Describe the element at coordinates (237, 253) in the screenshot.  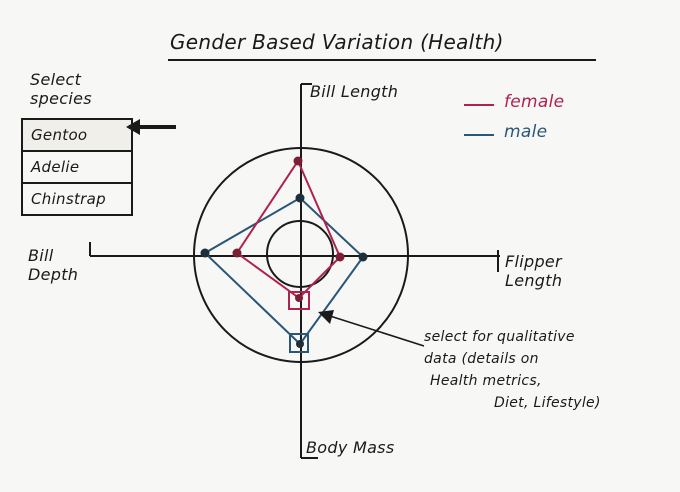
I see `female-point-bill-depth` at that location.